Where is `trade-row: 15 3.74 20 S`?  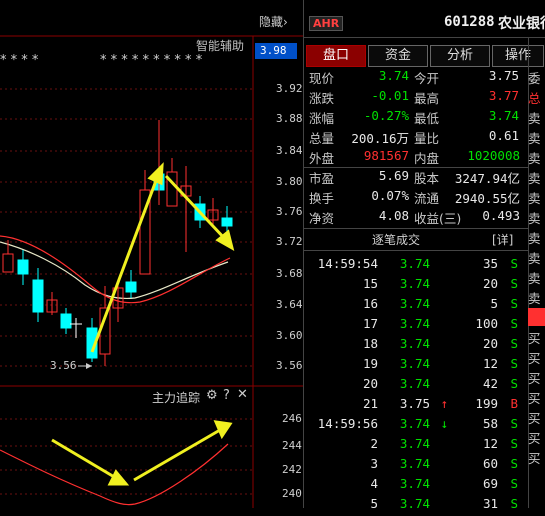 trade-row: 15 3.74 20 S is located at coordinates (415, 286).